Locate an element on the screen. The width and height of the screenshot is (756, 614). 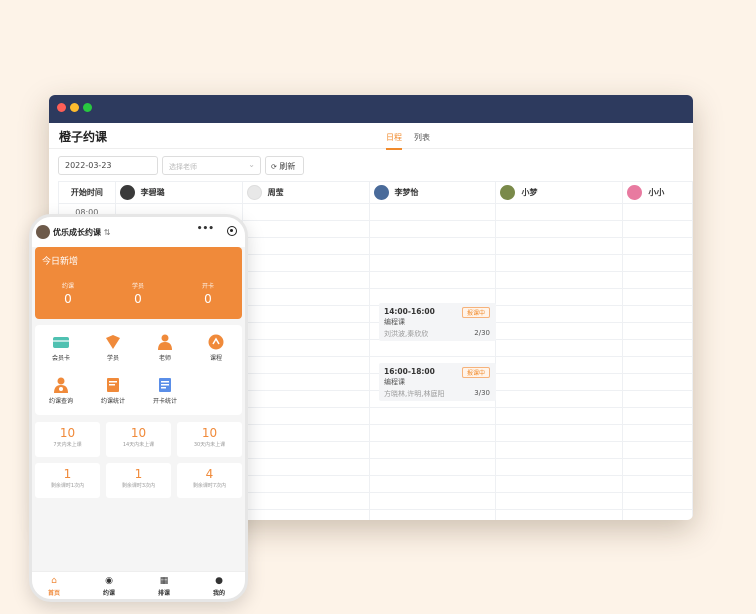
teacher-header: 小梦 is located at coordinates (559, 192).